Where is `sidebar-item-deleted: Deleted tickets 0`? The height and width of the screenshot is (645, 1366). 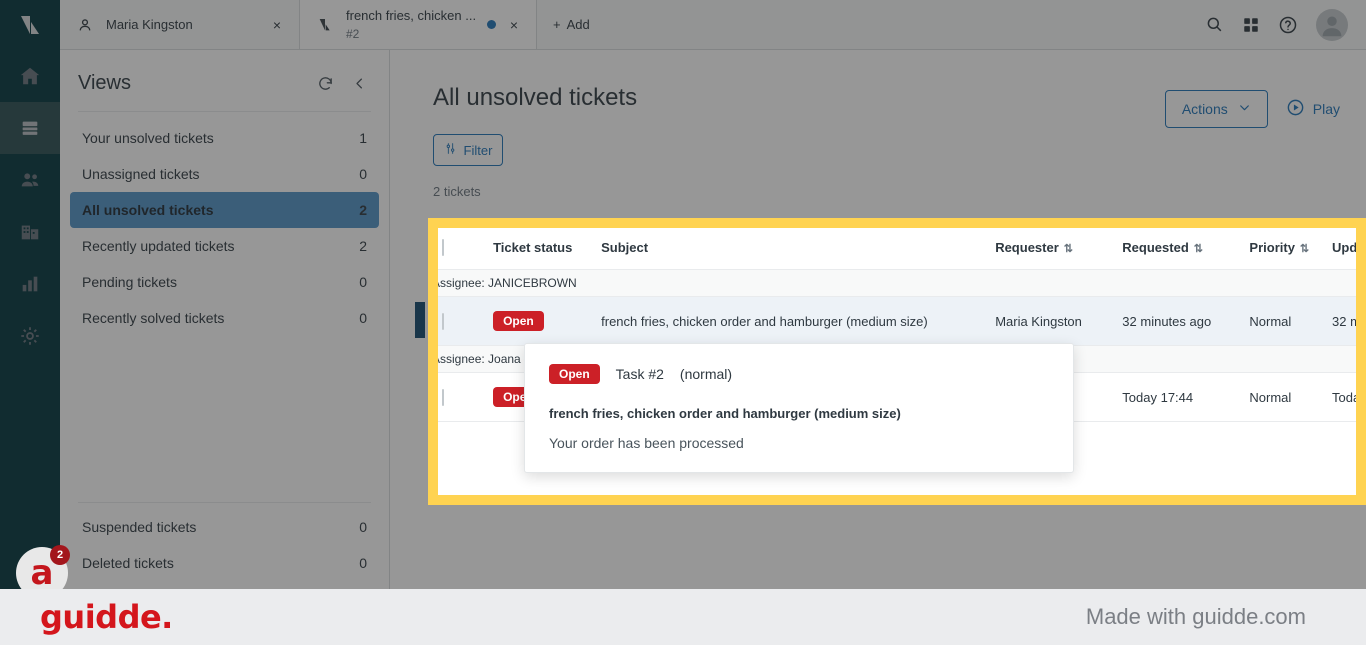
sidebar-item-deleted: Deleted tickets 0 is located at coordinates (224, 563).